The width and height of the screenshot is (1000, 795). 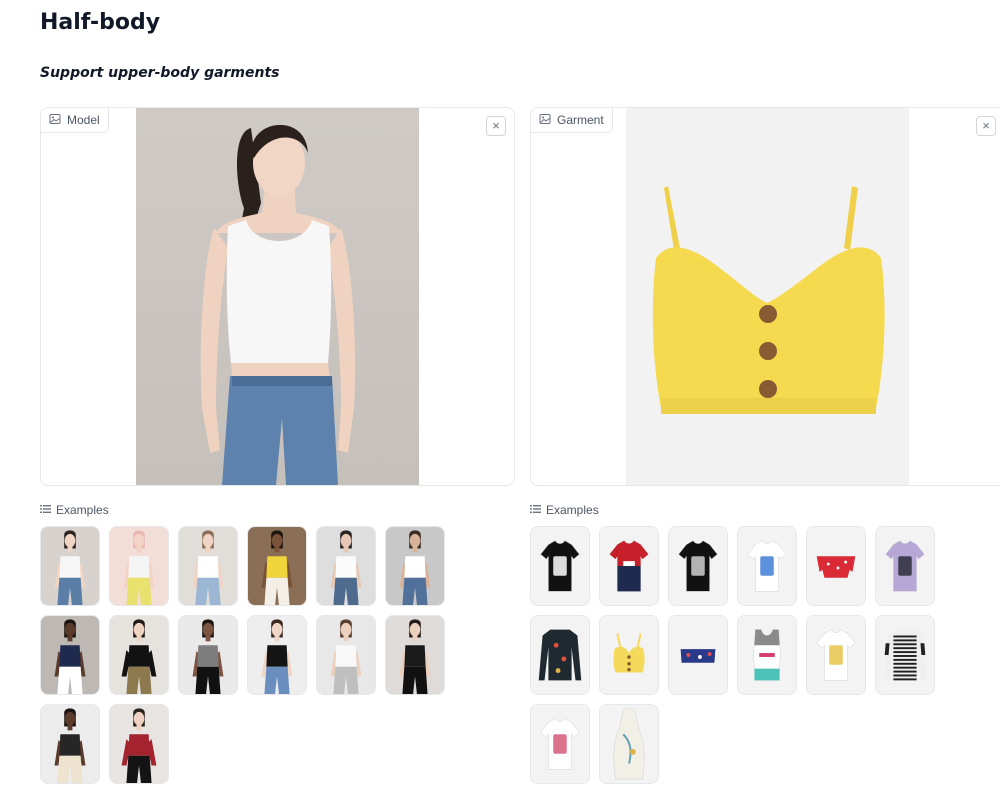 What do you see at coordinates (160, 73) in the screenshot?
I see `page-subtitle: Support upper-body garments` at bounding box center [160, 73].